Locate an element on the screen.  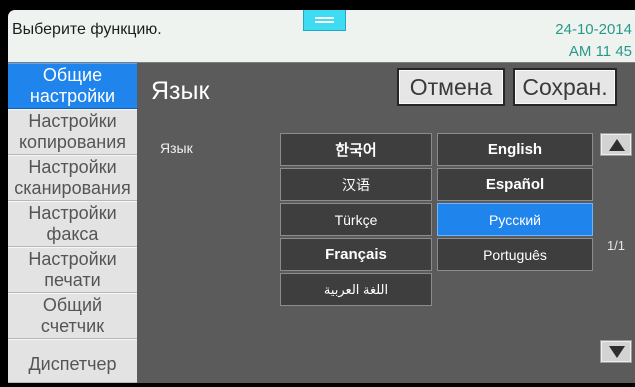
status-time: AM 11 45 is located at coordinates (600, 51).